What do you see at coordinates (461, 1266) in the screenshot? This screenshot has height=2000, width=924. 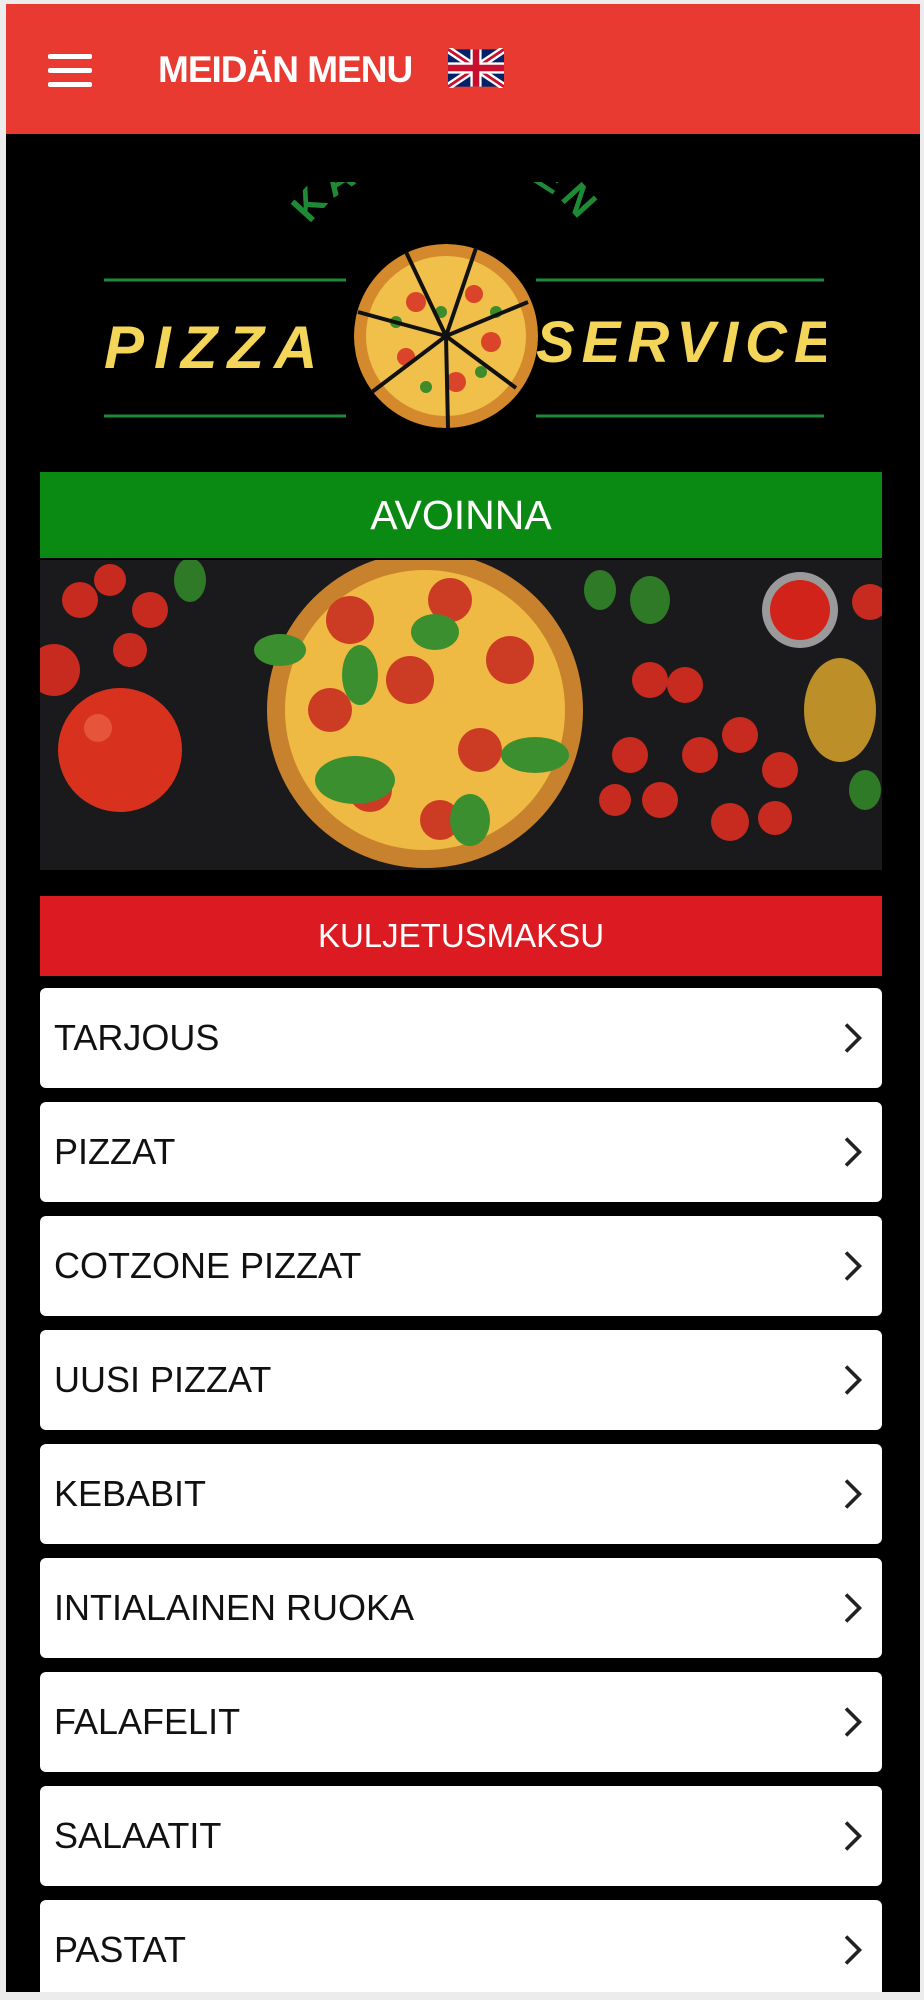 I see `menu-item-cotzone-pizzat: COTZONE PIZZAT` at bounding box center [461, 1266].